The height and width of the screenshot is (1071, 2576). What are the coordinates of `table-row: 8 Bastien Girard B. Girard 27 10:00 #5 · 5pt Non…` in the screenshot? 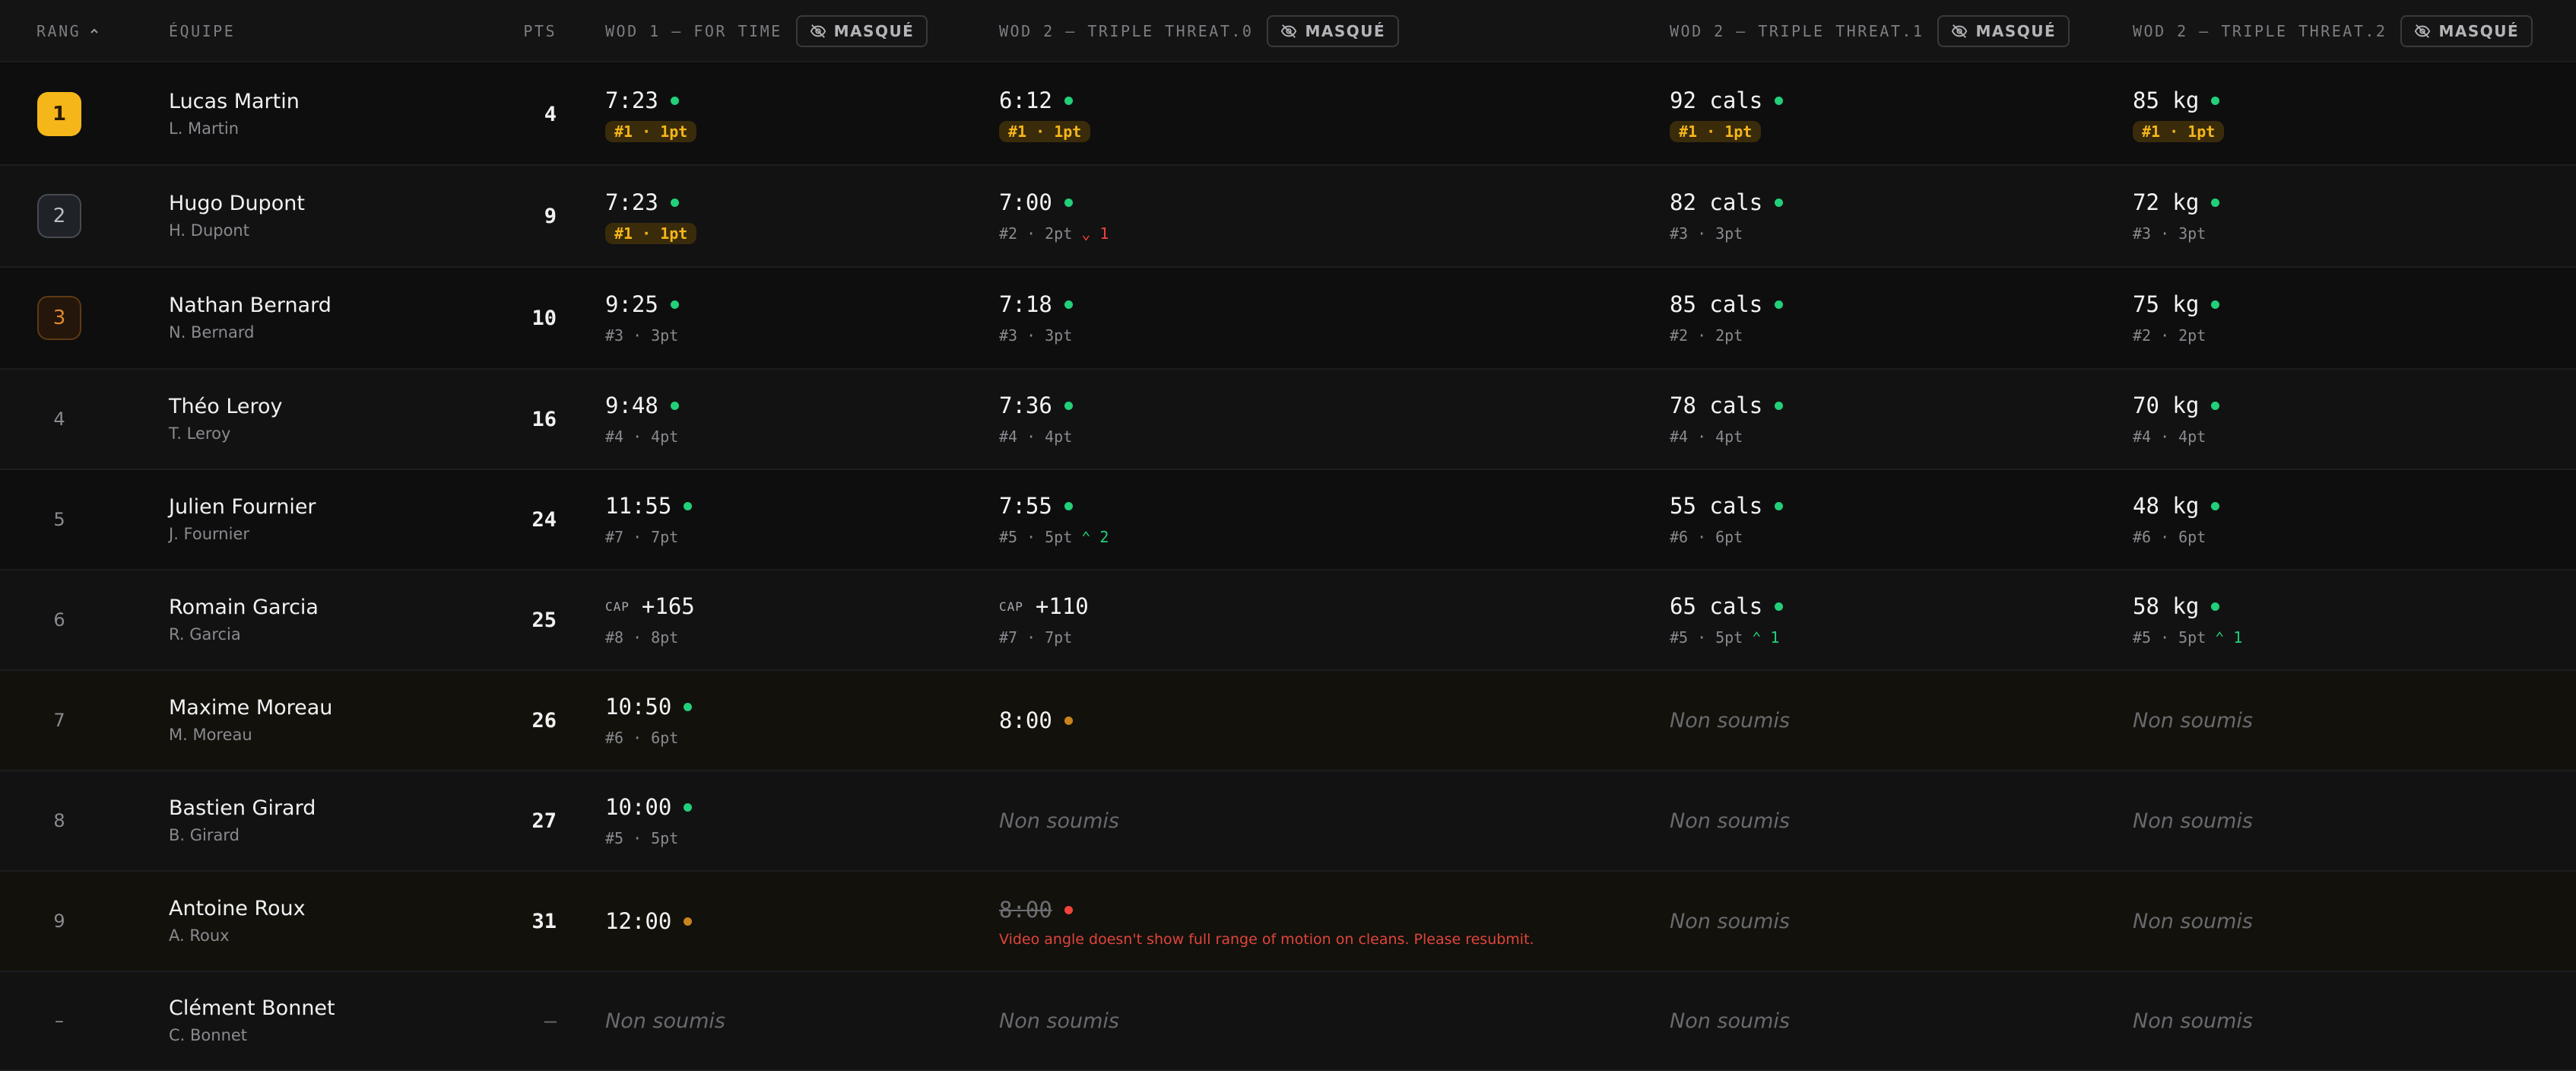 It's located at (1288, 821).